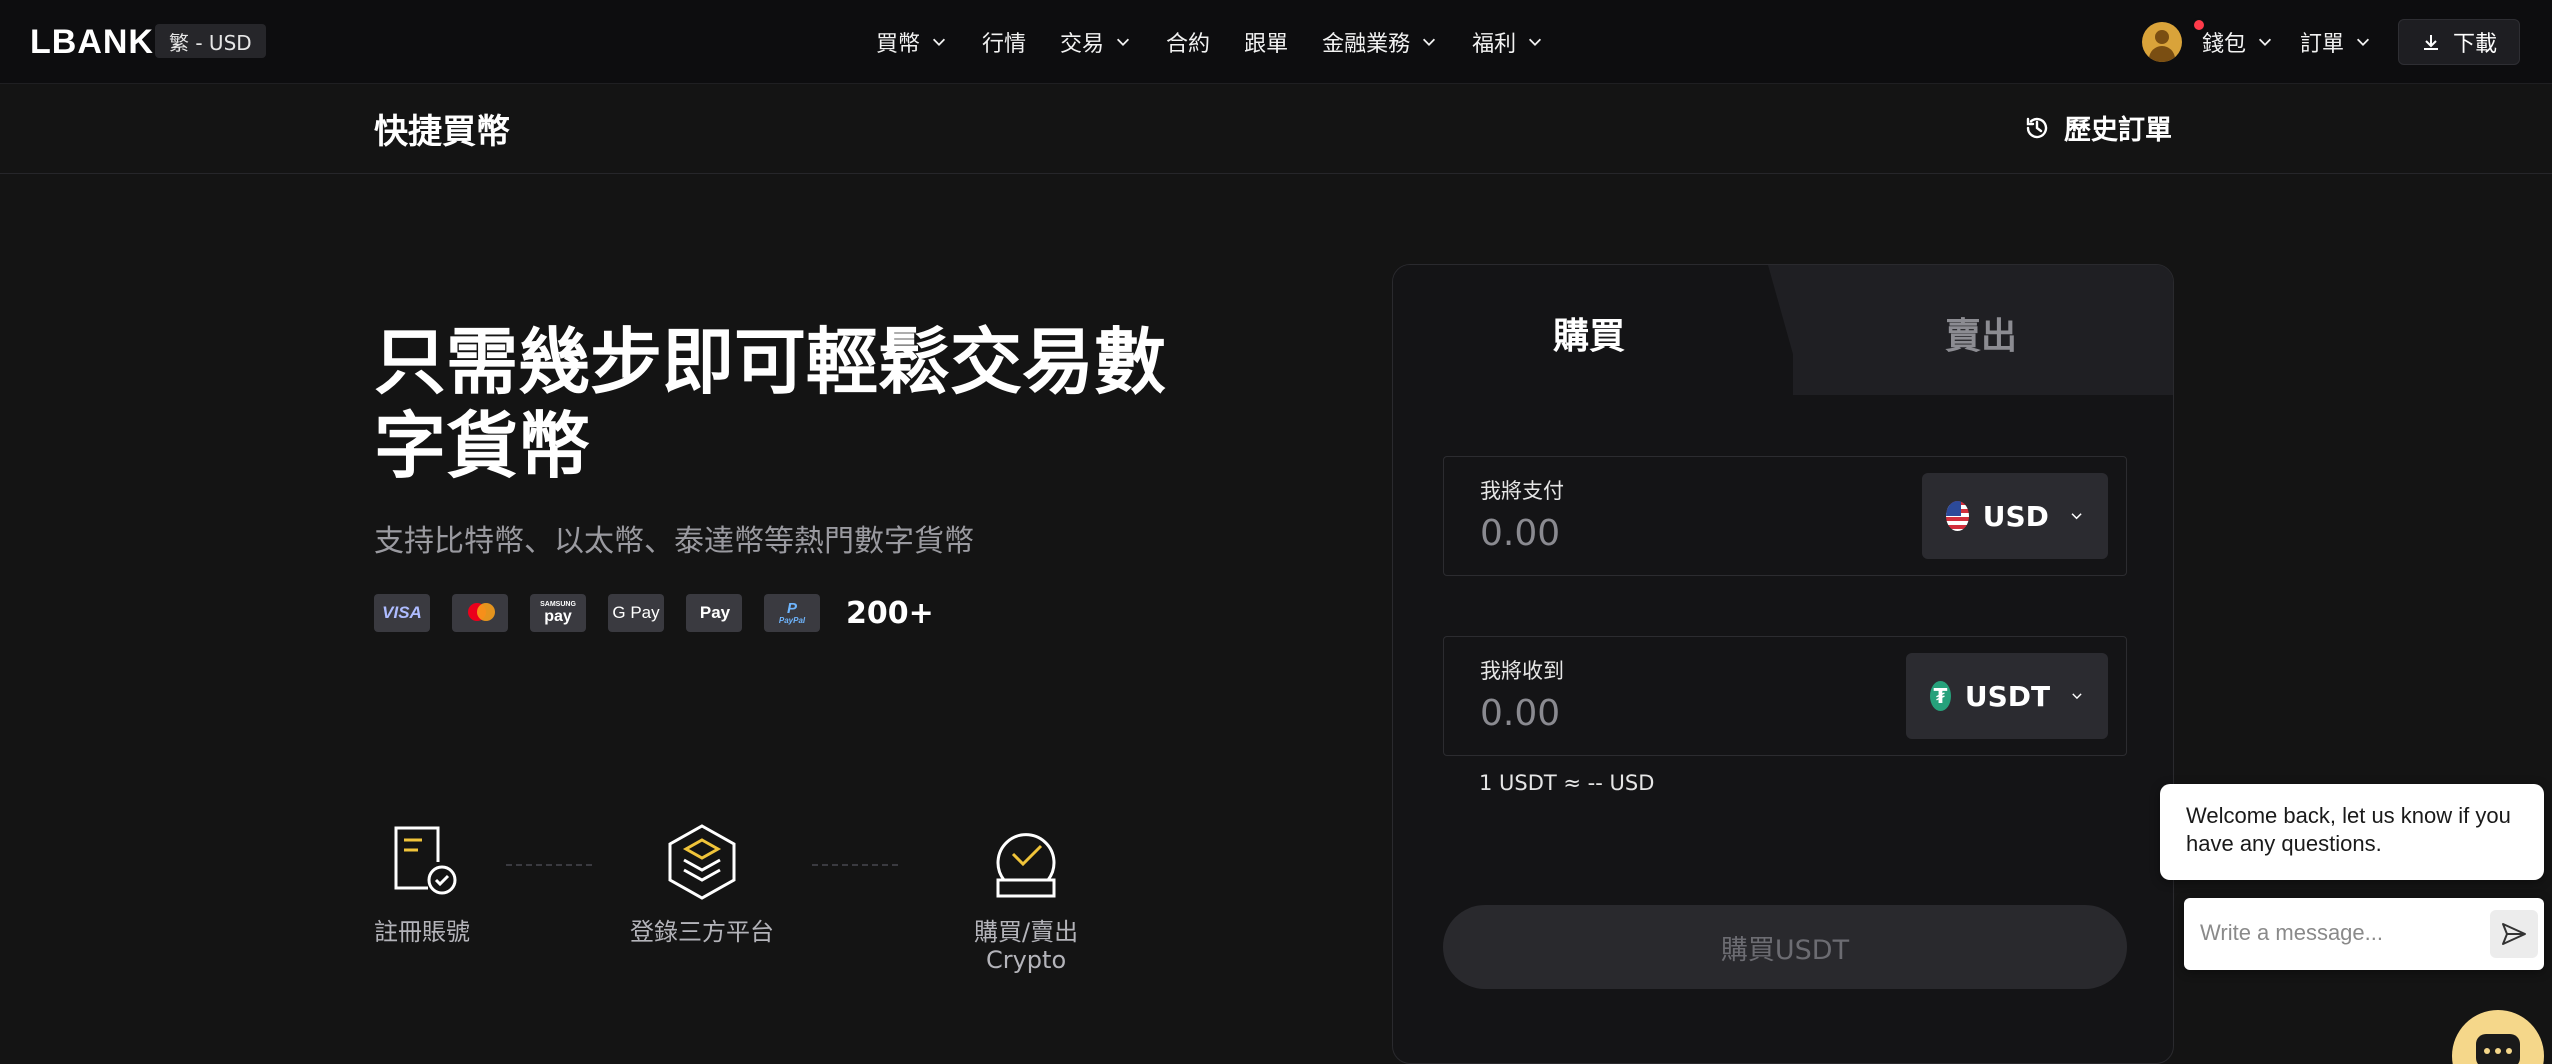 The height and width of the screenshot is (1064, 2552). Describe the element at coordinates (442, 132) in the screenshot. I see `page-title: 快捷買幣` at that location.